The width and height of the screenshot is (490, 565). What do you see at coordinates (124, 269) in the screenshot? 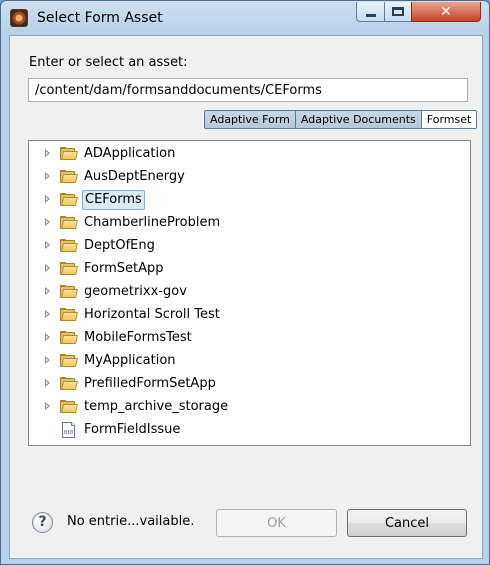
I see `tree-item-label: FormSetApp` at bounding box center [124, 269].